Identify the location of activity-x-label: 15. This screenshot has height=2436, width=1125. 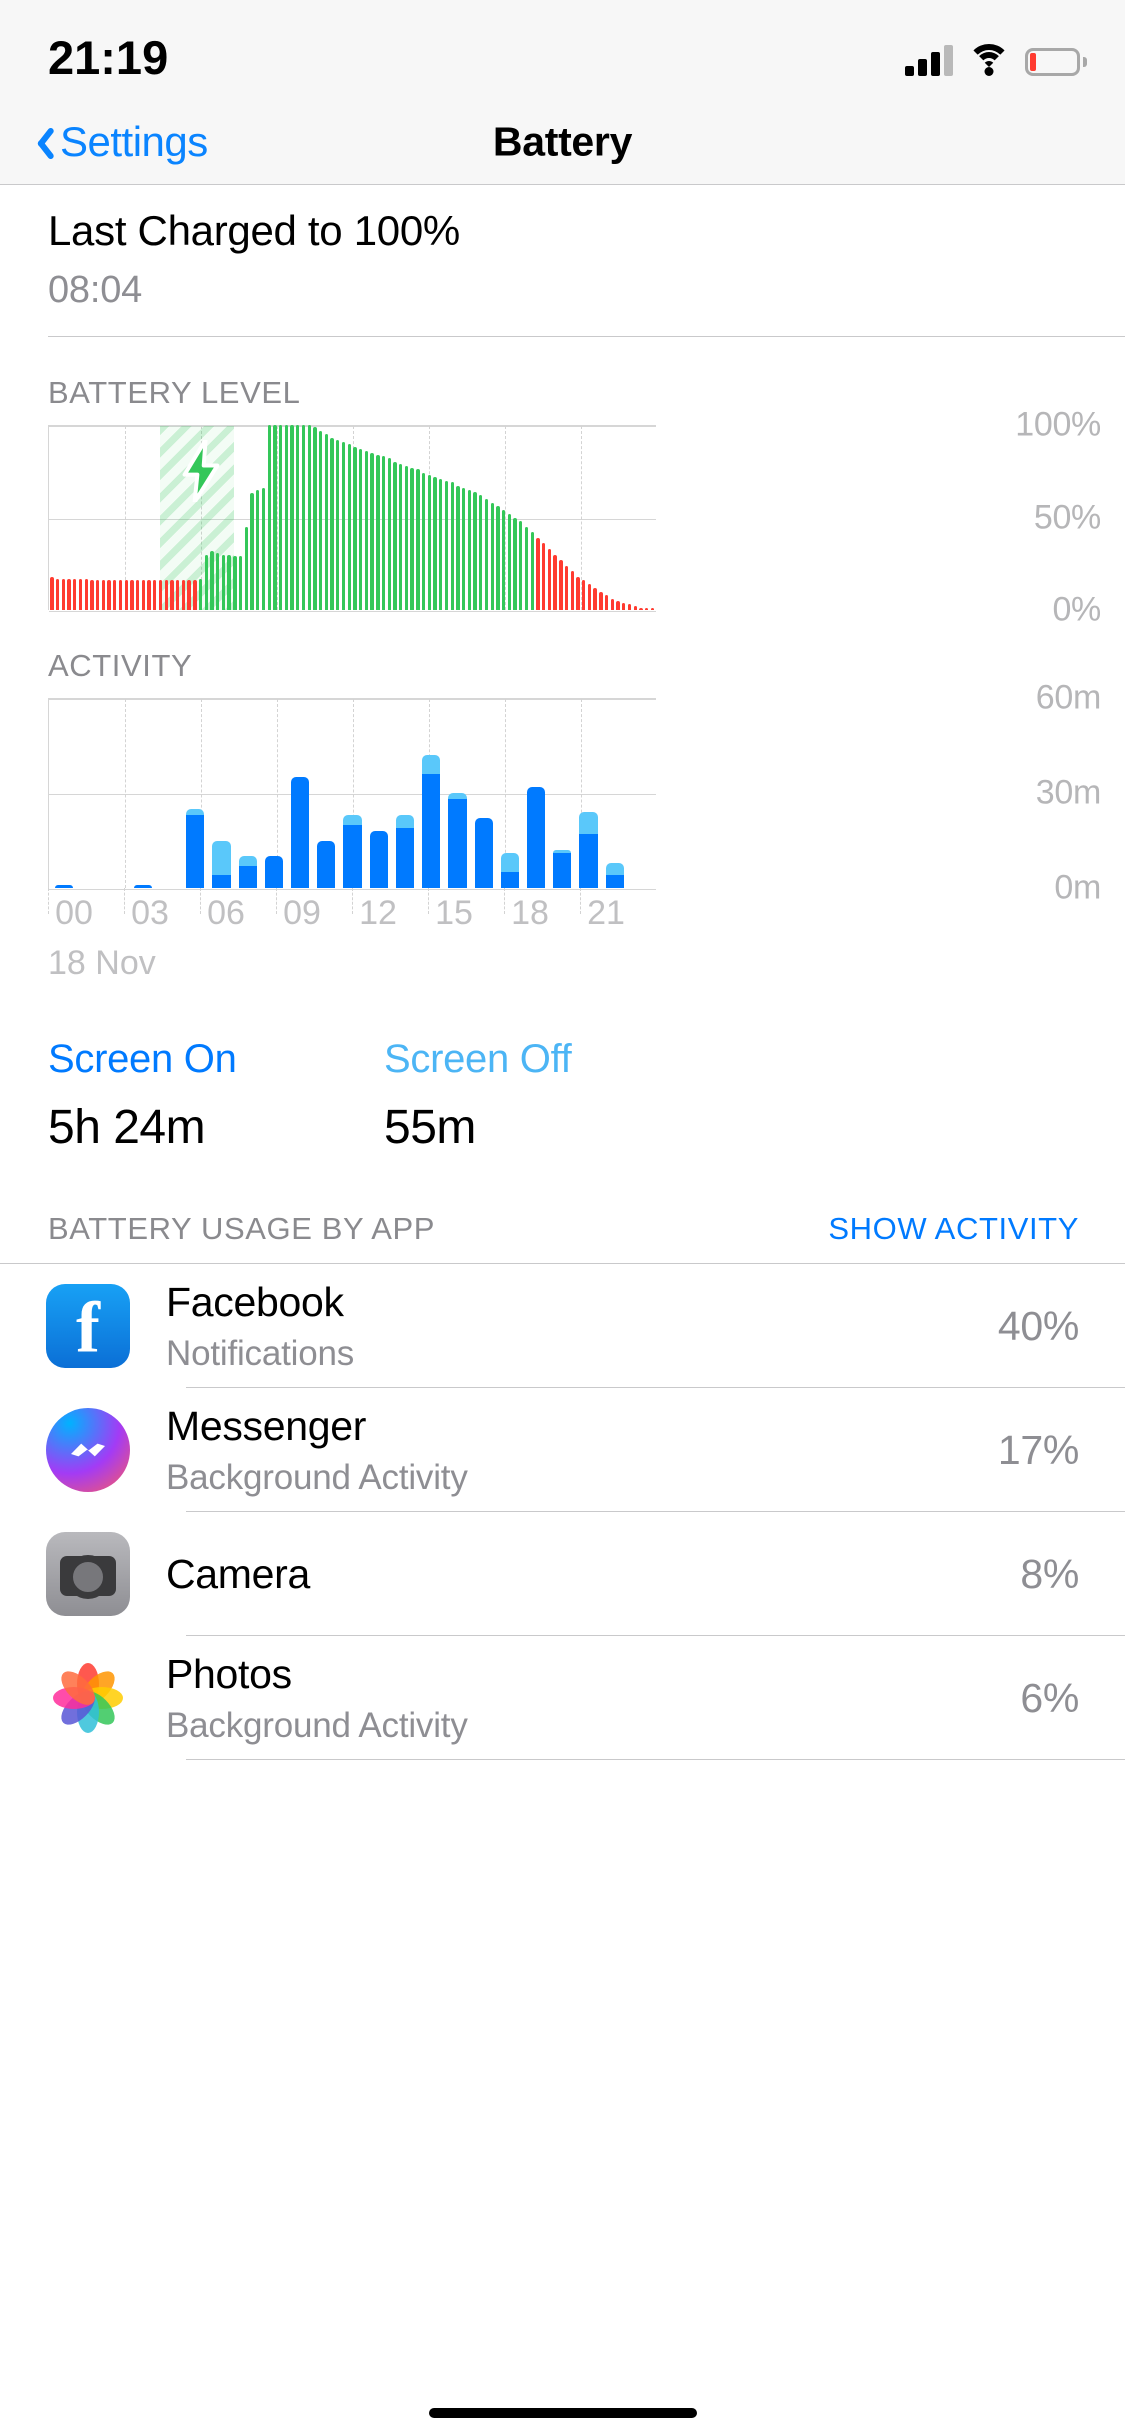
(454, 913).